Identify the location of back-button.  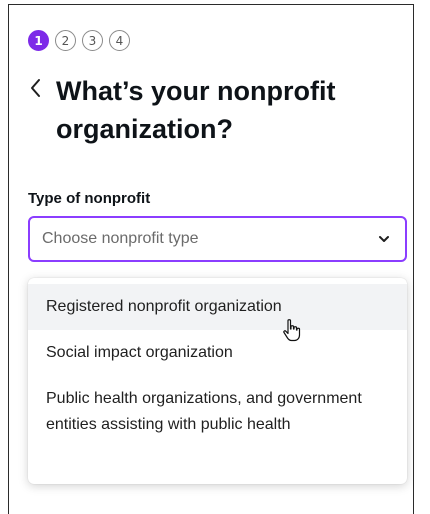
(35, 90).